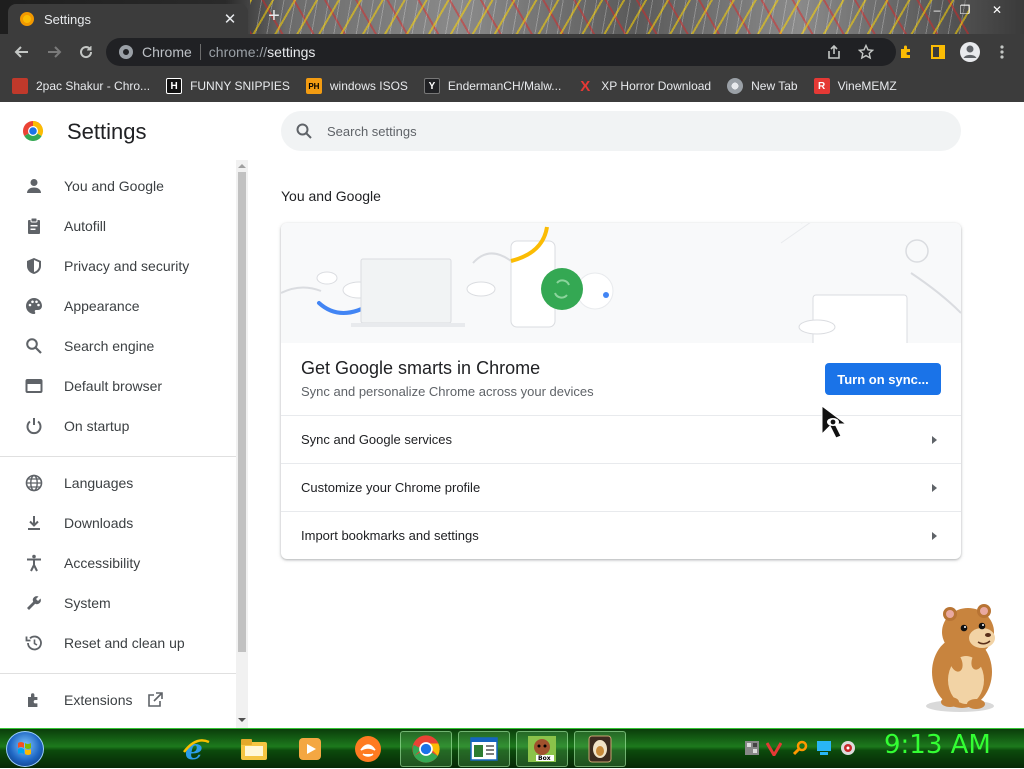 This screenshot has height=769, width=1024. What do you see at coordinates (621, 535) in the screenshot?
I see `row-import-bookmarks: Import bookmarks and settings` at bounding box center [621, 535].